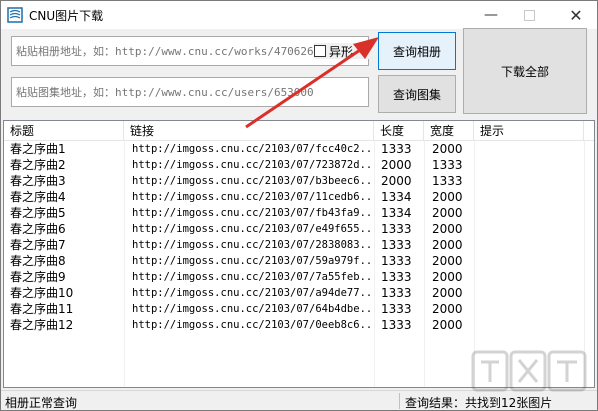  Describe the element at coordinates (42, 293) in the screenshot. I see `cell-title: 春之序曲10` at that location.